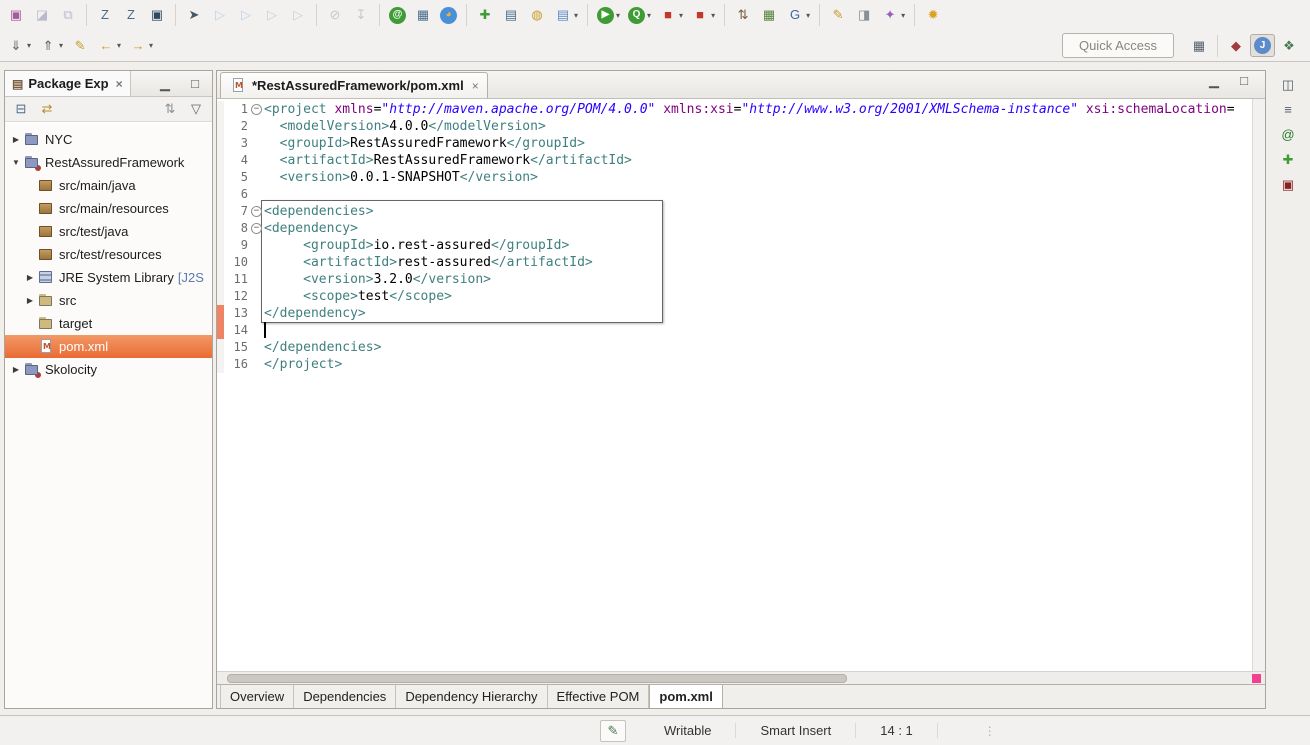  Describe the element at coordinates (21, 109) in the screenshot. I see `collapse-all-button: ⊟` at that location.